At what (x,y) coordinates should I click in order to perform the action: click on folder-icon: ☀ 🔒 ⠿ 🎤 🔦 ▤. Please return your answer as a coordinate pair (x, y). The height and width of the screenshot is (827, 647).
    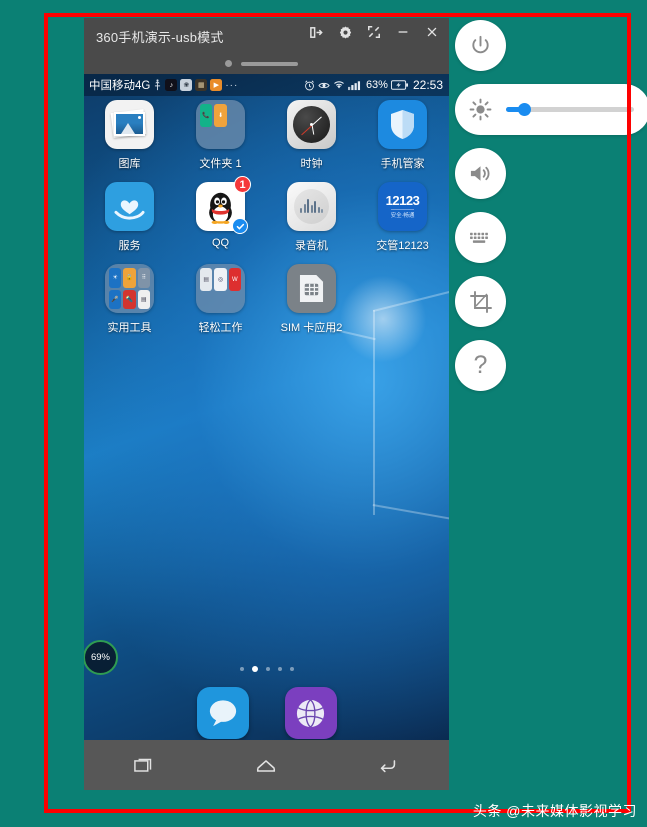
    Looking at the image, I should click on (129, 288).